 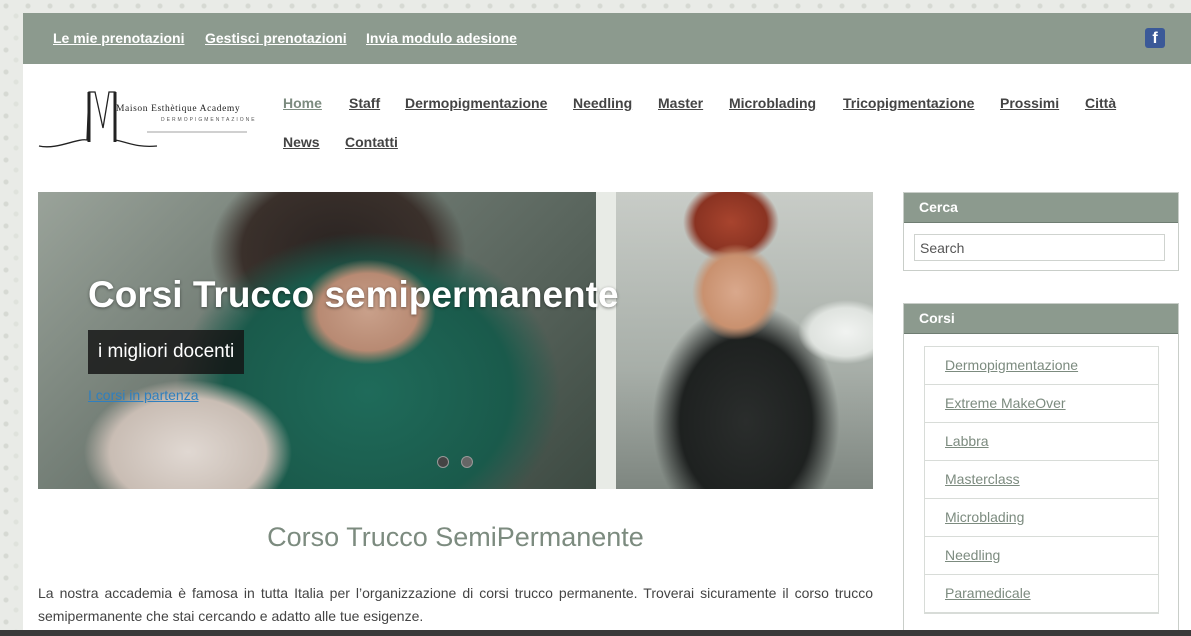 I want to click on nav-contatti: Contatti, so click(x=371, y=142).